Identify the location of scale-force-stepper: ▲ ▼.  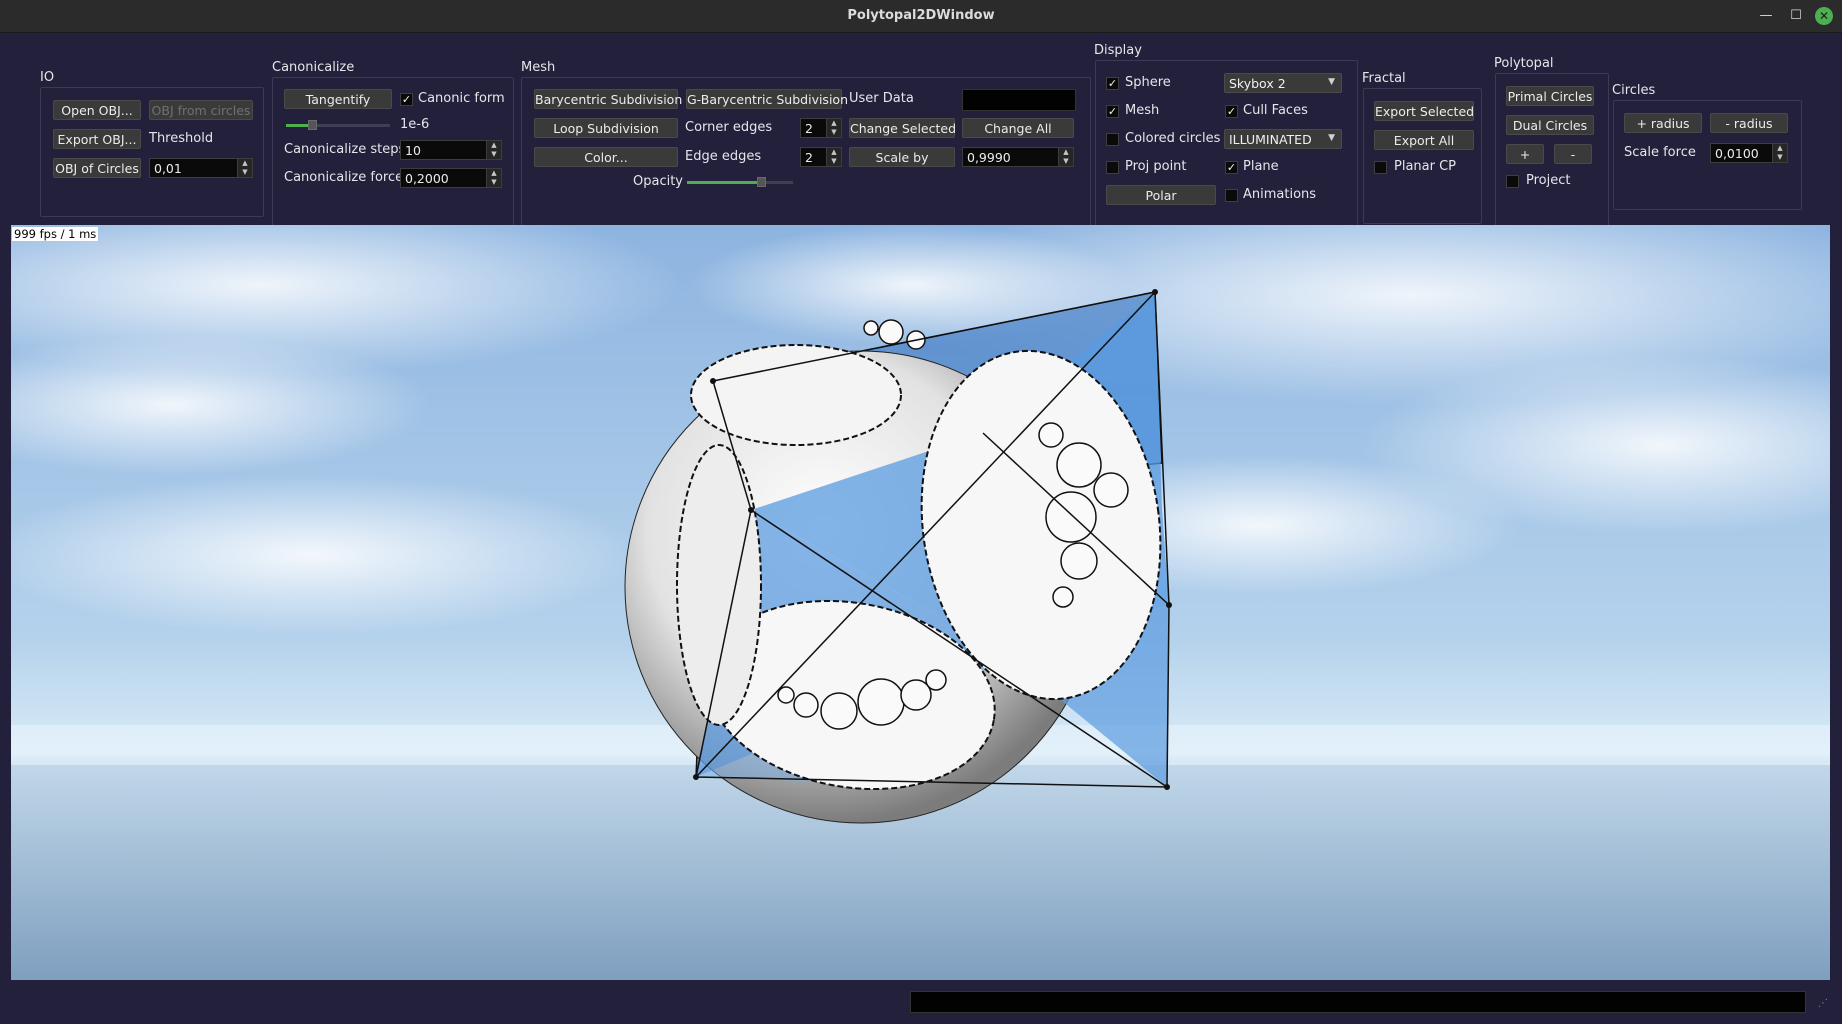
(1779, 153).